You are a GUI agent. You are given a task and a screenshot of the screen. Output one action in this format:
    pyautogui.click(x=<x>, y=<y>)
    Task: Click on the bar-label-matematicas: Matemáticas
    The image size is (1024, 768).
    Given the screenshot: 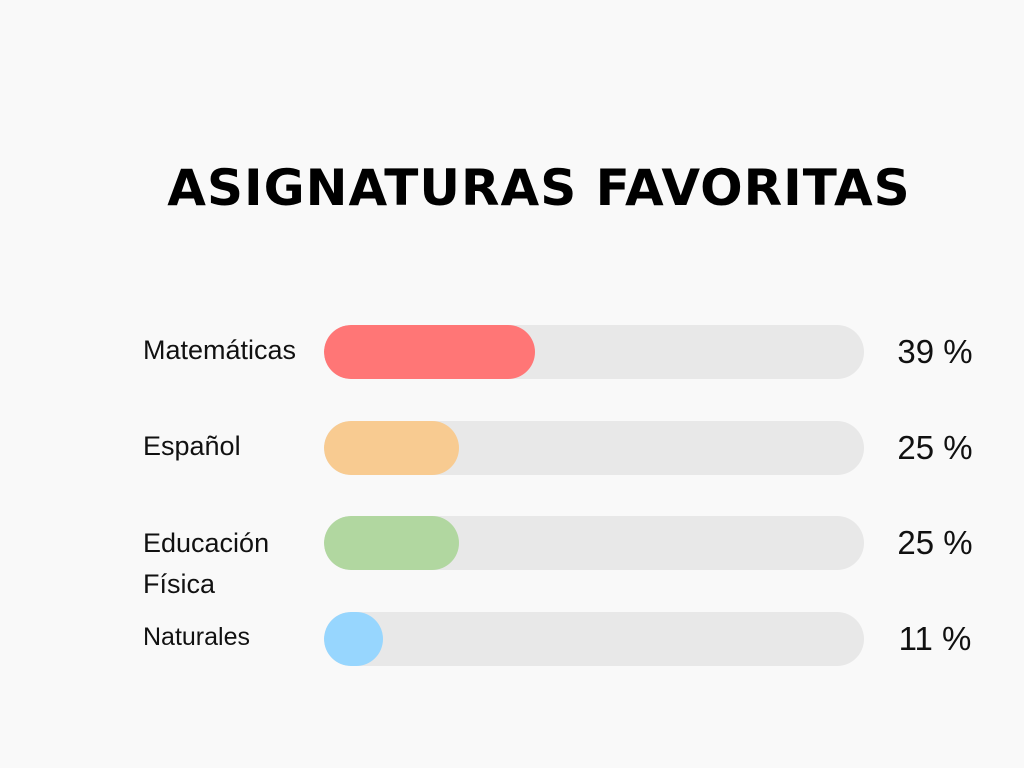 What is the action you would take?
    pyautogui.click(x=220, y=350)
    